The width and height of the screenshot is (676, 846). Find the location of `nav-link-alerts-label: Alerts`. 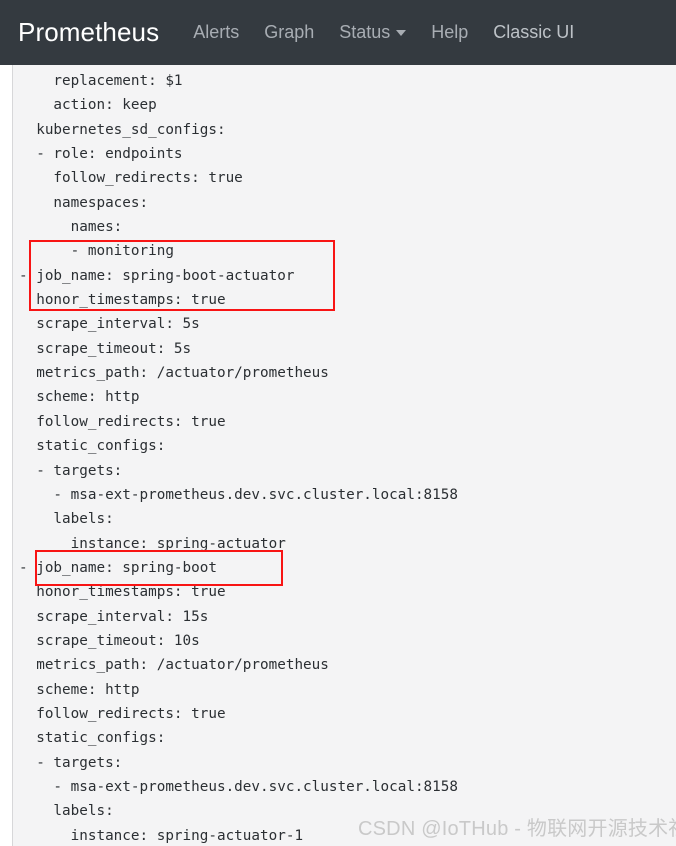

nav-link-alerts-label: Alerts is located at coordinates (216, 32).